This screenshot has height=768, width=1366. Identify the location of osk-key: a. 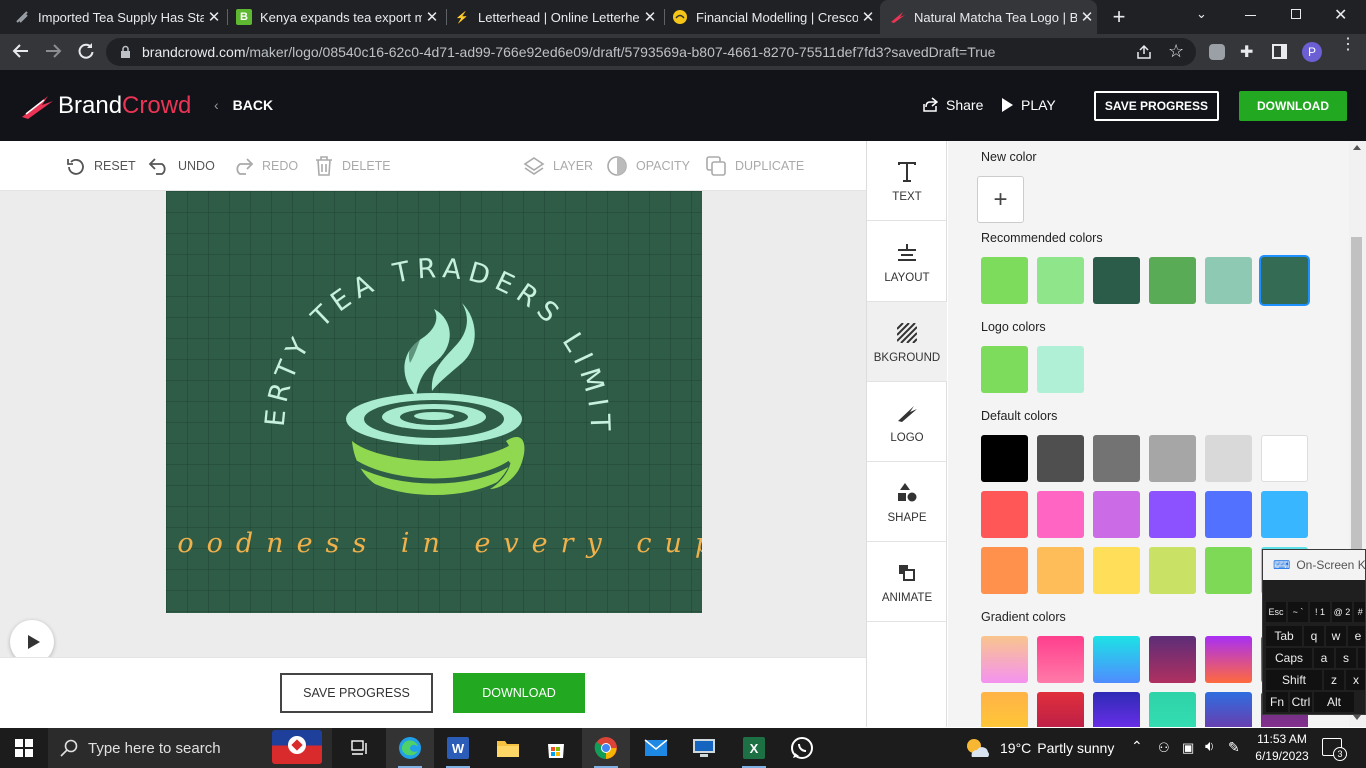
(1324, 658).